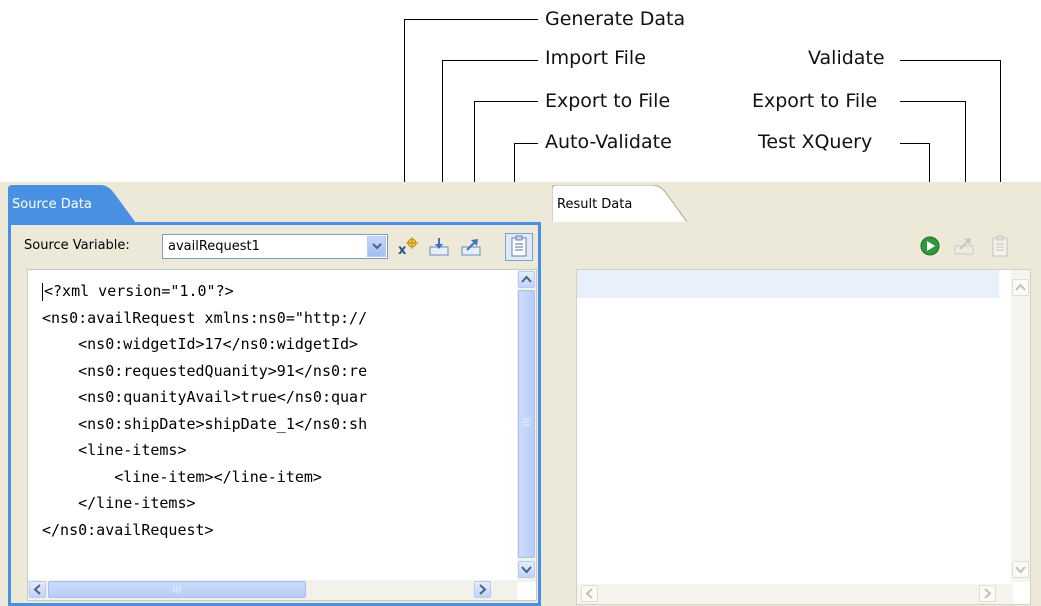 This screenshot has width=1041, height=606. Describe the element at coordinates (1020, 287) in the screenshot. I see `result-scroll-up-button` at that location.